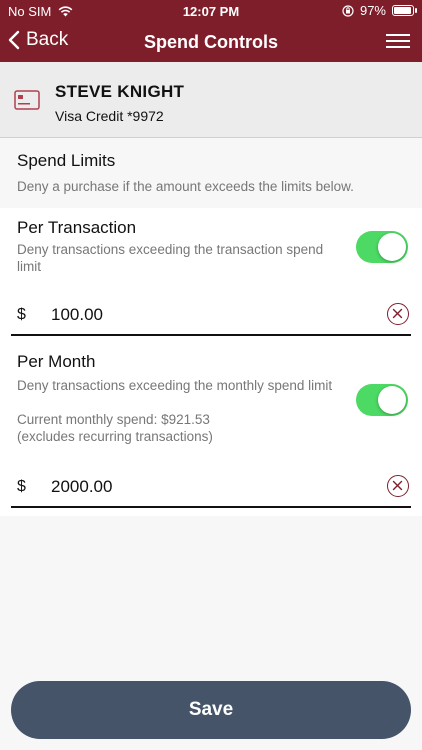  I want to click on spend-limits-title: Spend Limits, so click(66, 160).